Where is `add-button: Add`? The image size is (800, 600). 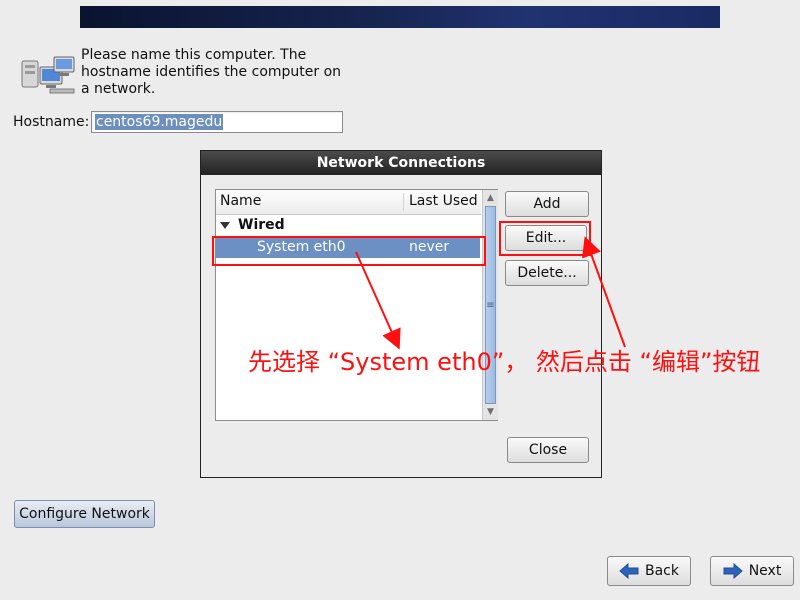
add-button: Add is located at coordinates (547, 204).